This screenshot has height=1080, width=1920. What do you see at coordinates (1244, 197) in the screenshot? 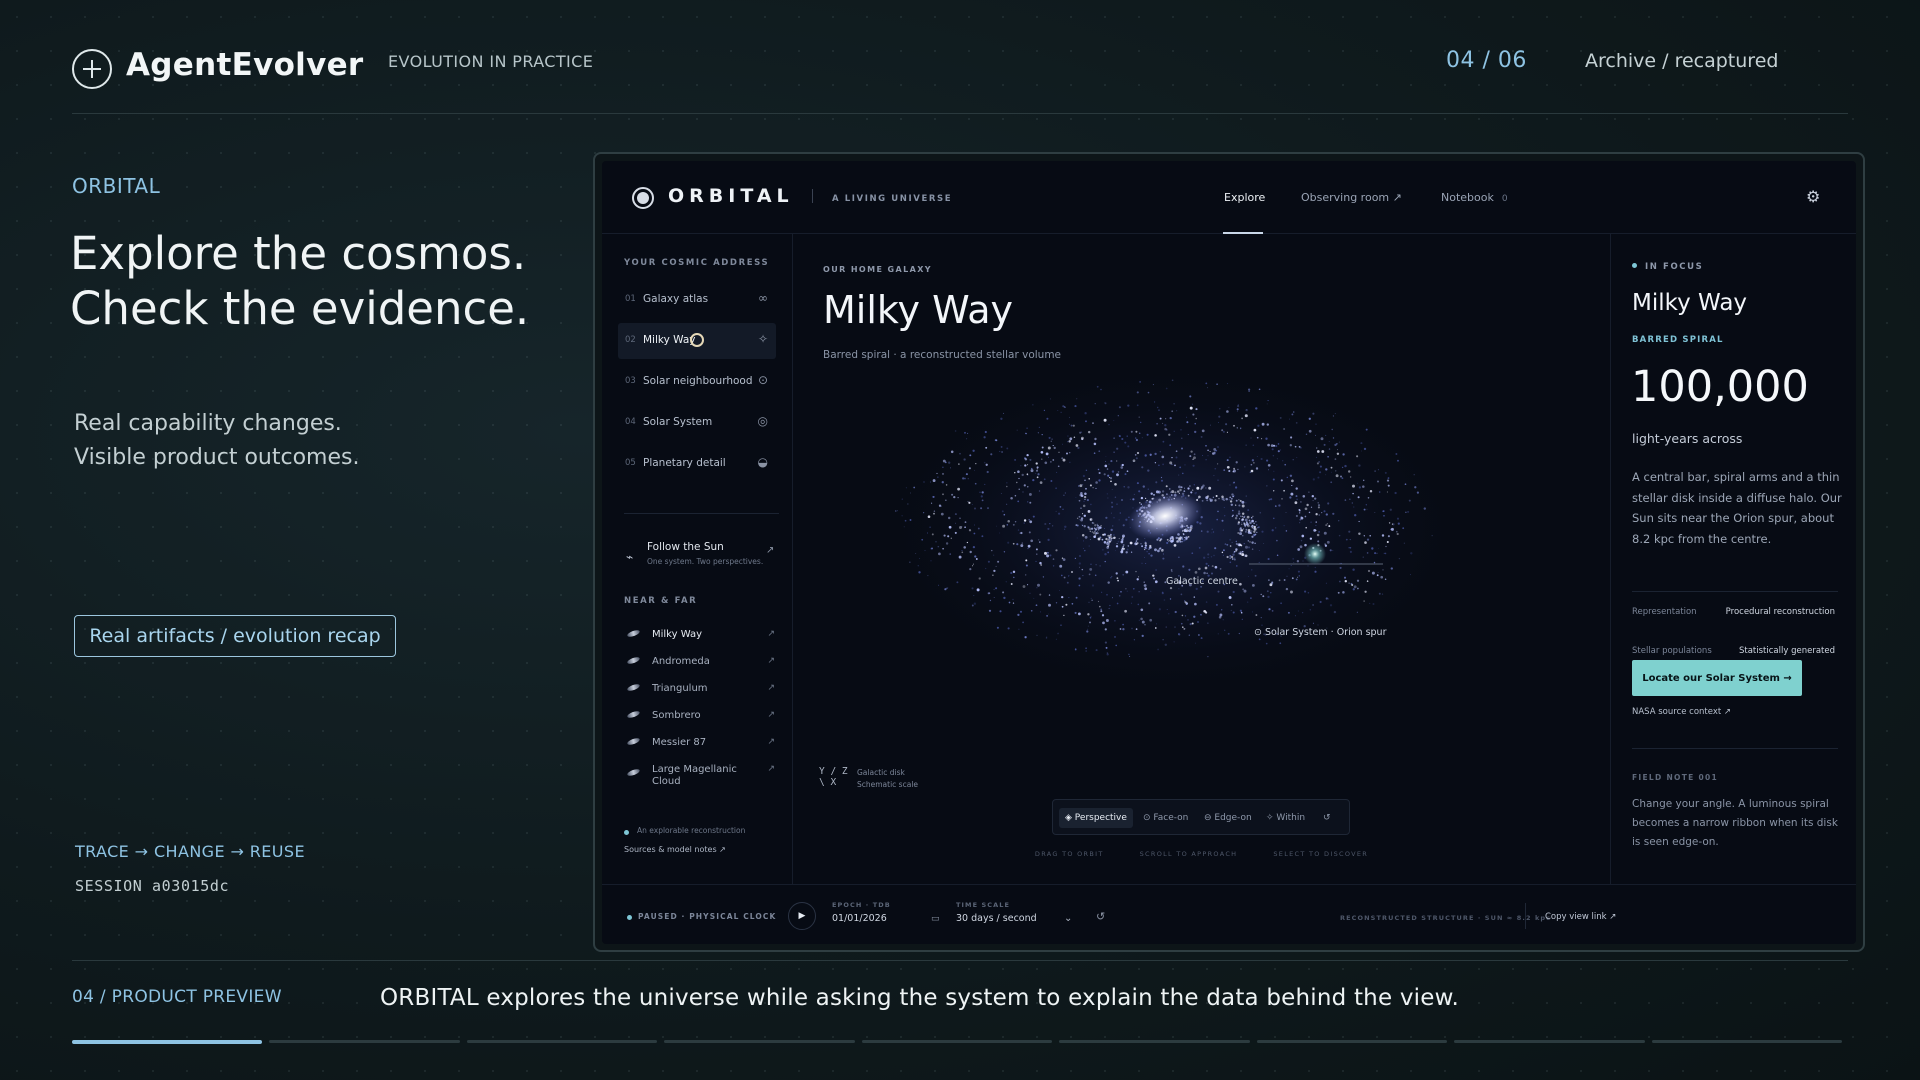
I see `tab-explore: Explore` at bounding box center [1244, 197].